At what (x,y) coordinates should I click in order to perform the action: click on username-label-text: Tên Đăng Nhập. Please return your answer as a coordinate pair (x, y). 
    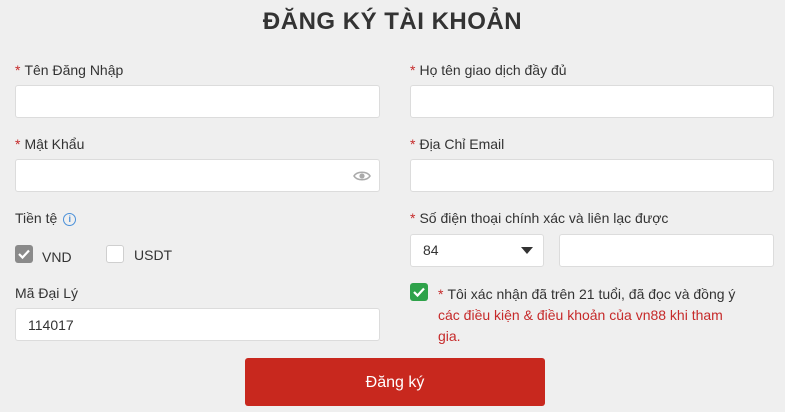
    Looking at the image, I should click on (74, 70).